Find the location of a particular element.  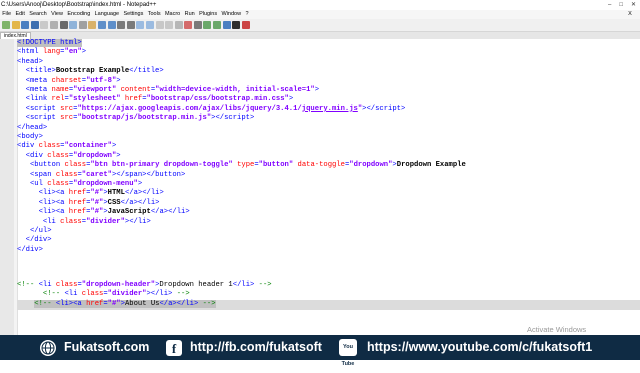

minimize-button: – is located at coordinates (609, 5).